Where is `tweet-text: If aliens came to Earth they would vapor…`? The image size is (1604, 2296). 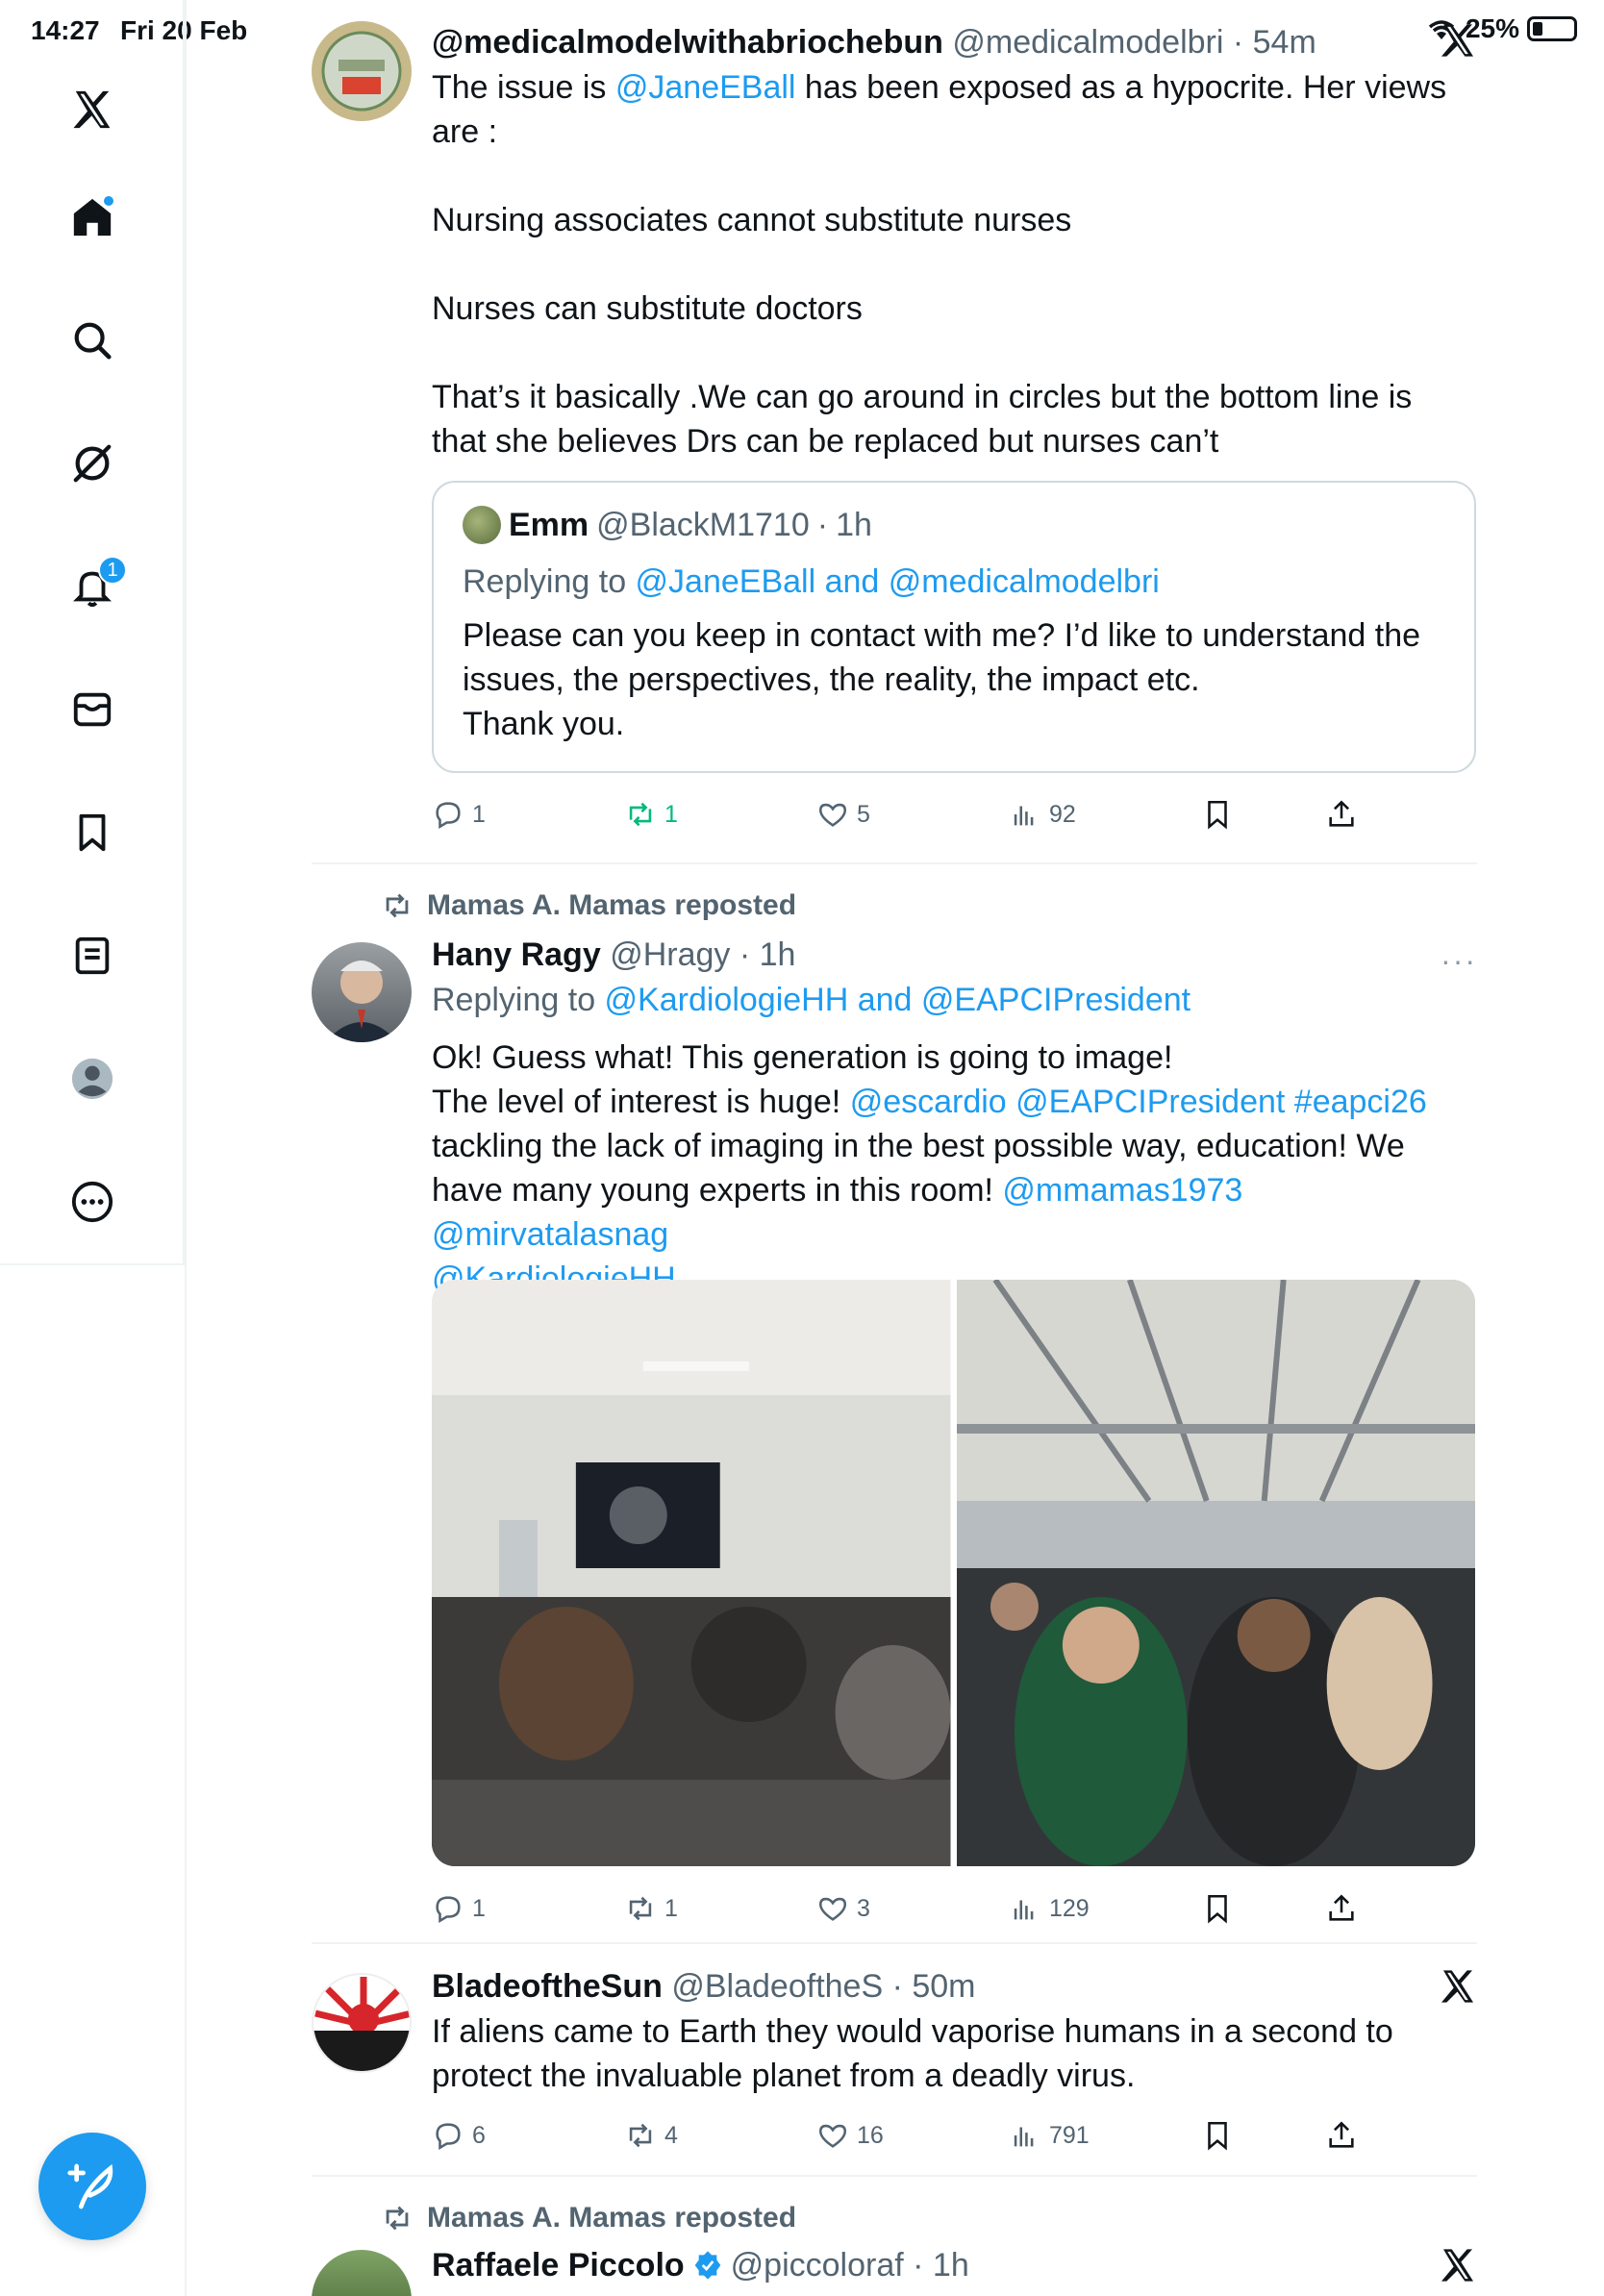 tweet-text: If aliens came to Earth they would vapor… is located at coordinates (912, 2053).